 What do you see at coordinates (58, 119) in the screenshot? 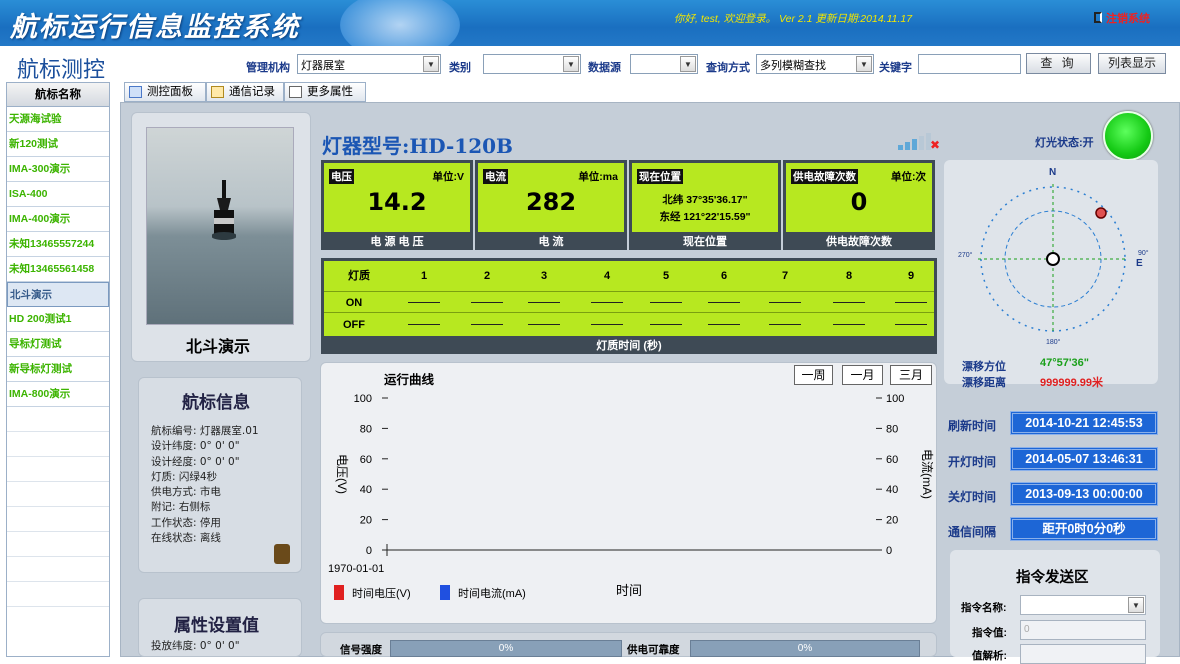
I see `sidebar-item: 天源海试验` at bounding box center [58, 119].